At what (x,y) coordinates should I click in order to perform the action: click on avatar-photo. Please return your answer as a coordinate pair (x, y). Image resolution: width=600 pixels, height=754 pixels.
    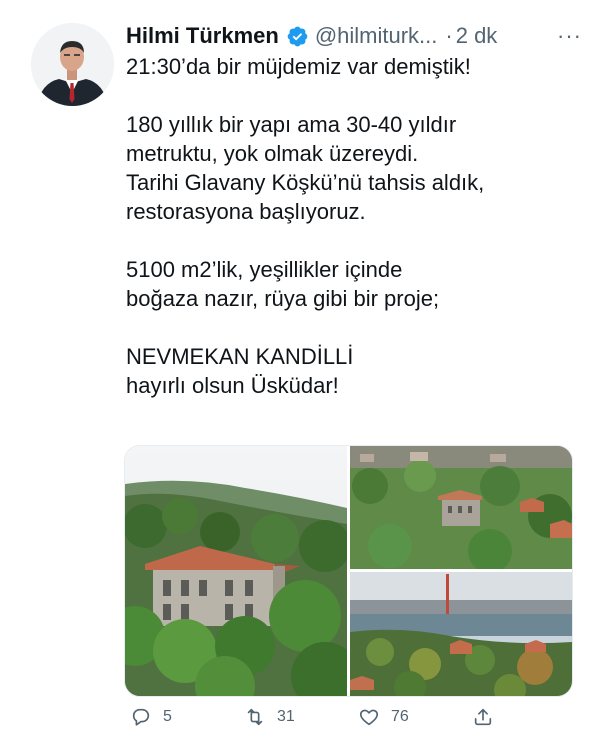
    Looking at the image, I should click on (72, 64).